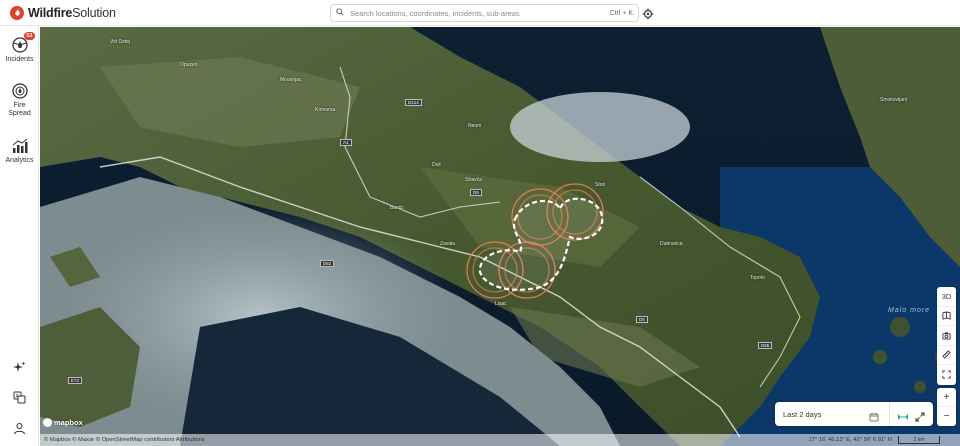 The width and height of the screenshot is (960, 446). I want to click on sidebar-item-analytics: Analytics, so click(19, 151).